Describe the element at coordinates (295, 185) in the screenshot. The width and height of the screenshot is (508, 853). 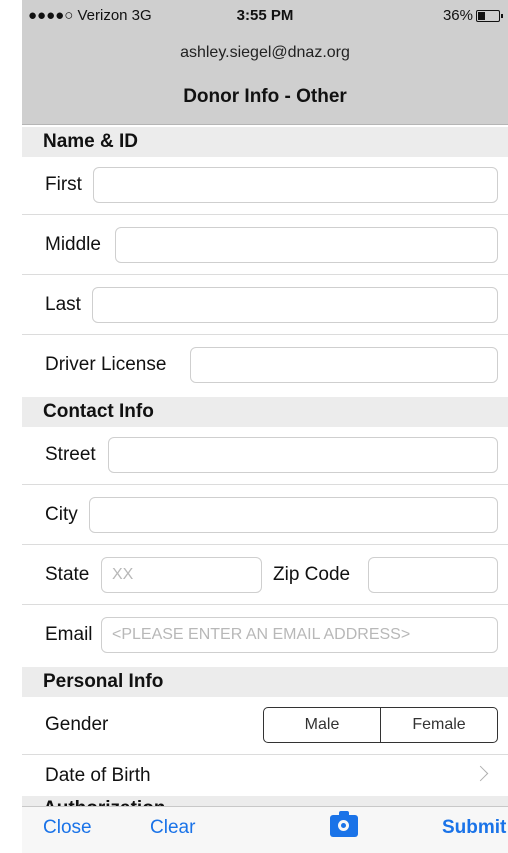
I see `first-name-input` at that location.